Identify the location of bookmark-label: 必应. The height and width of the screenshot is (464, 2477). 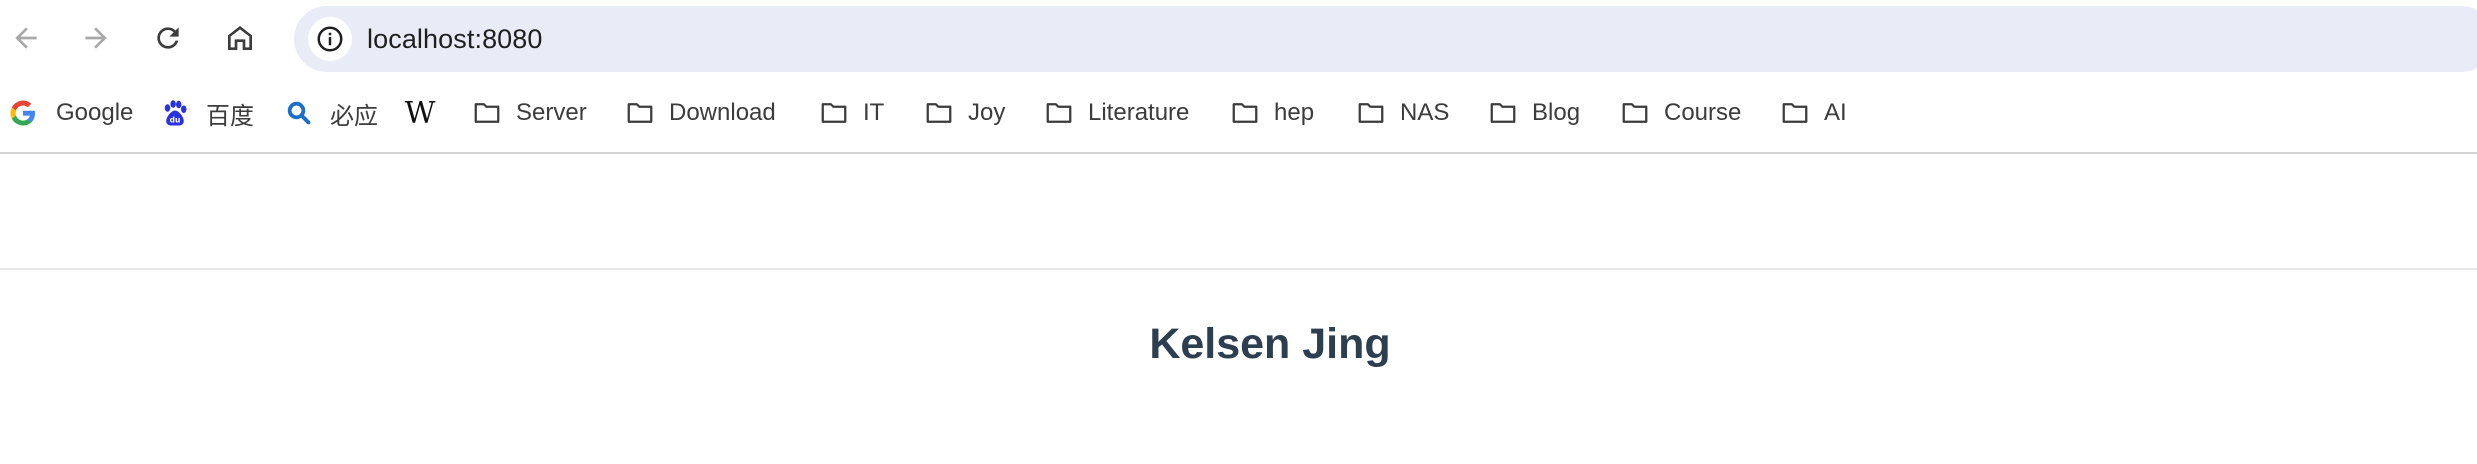
(354, 116).